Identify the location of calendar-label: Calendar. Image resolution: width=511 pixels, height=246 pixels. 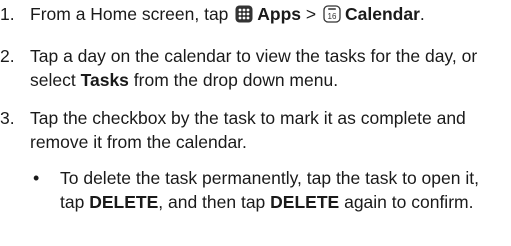
(382, 14).